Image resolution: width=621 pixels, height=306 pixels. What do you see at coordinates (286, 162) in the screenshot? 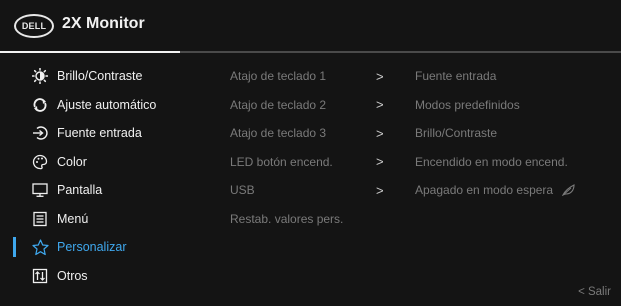
I see `option-power-button-led: LED botón encend.` at bounding box center [286, 162].